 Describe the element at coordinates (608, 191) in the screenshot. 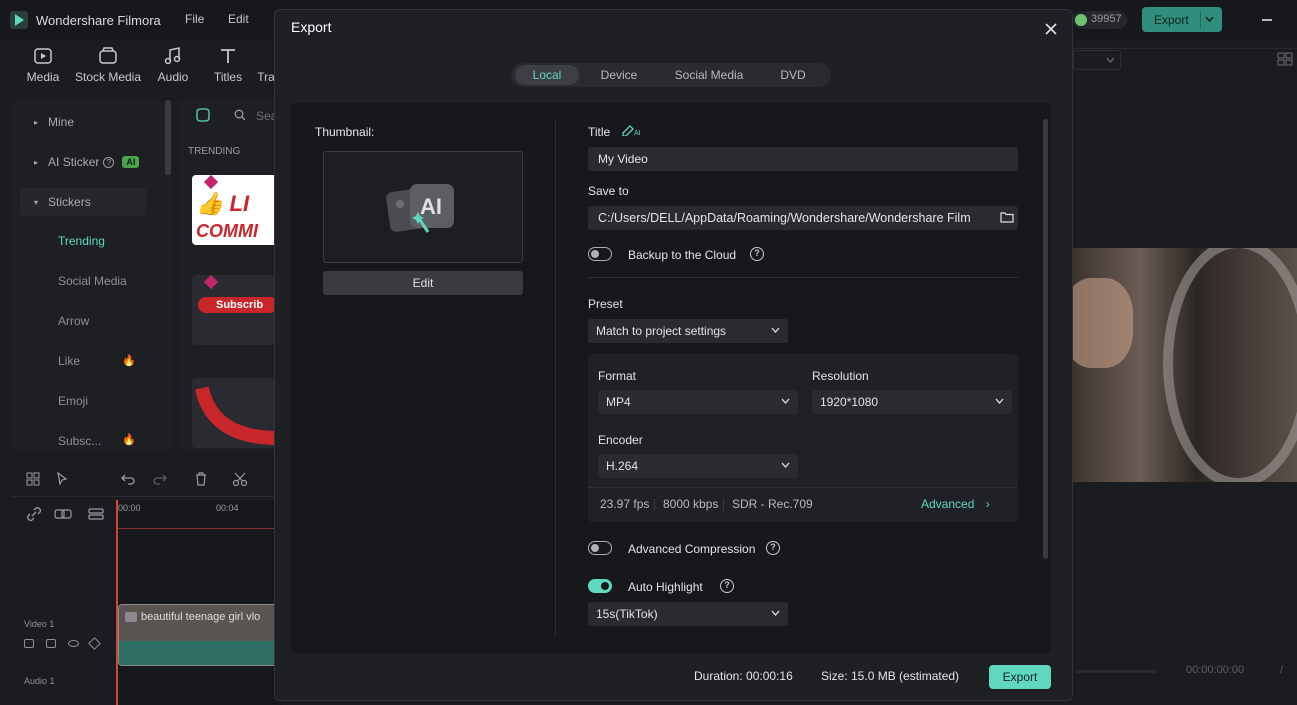

I see `save-to-label: Save to` at that location.